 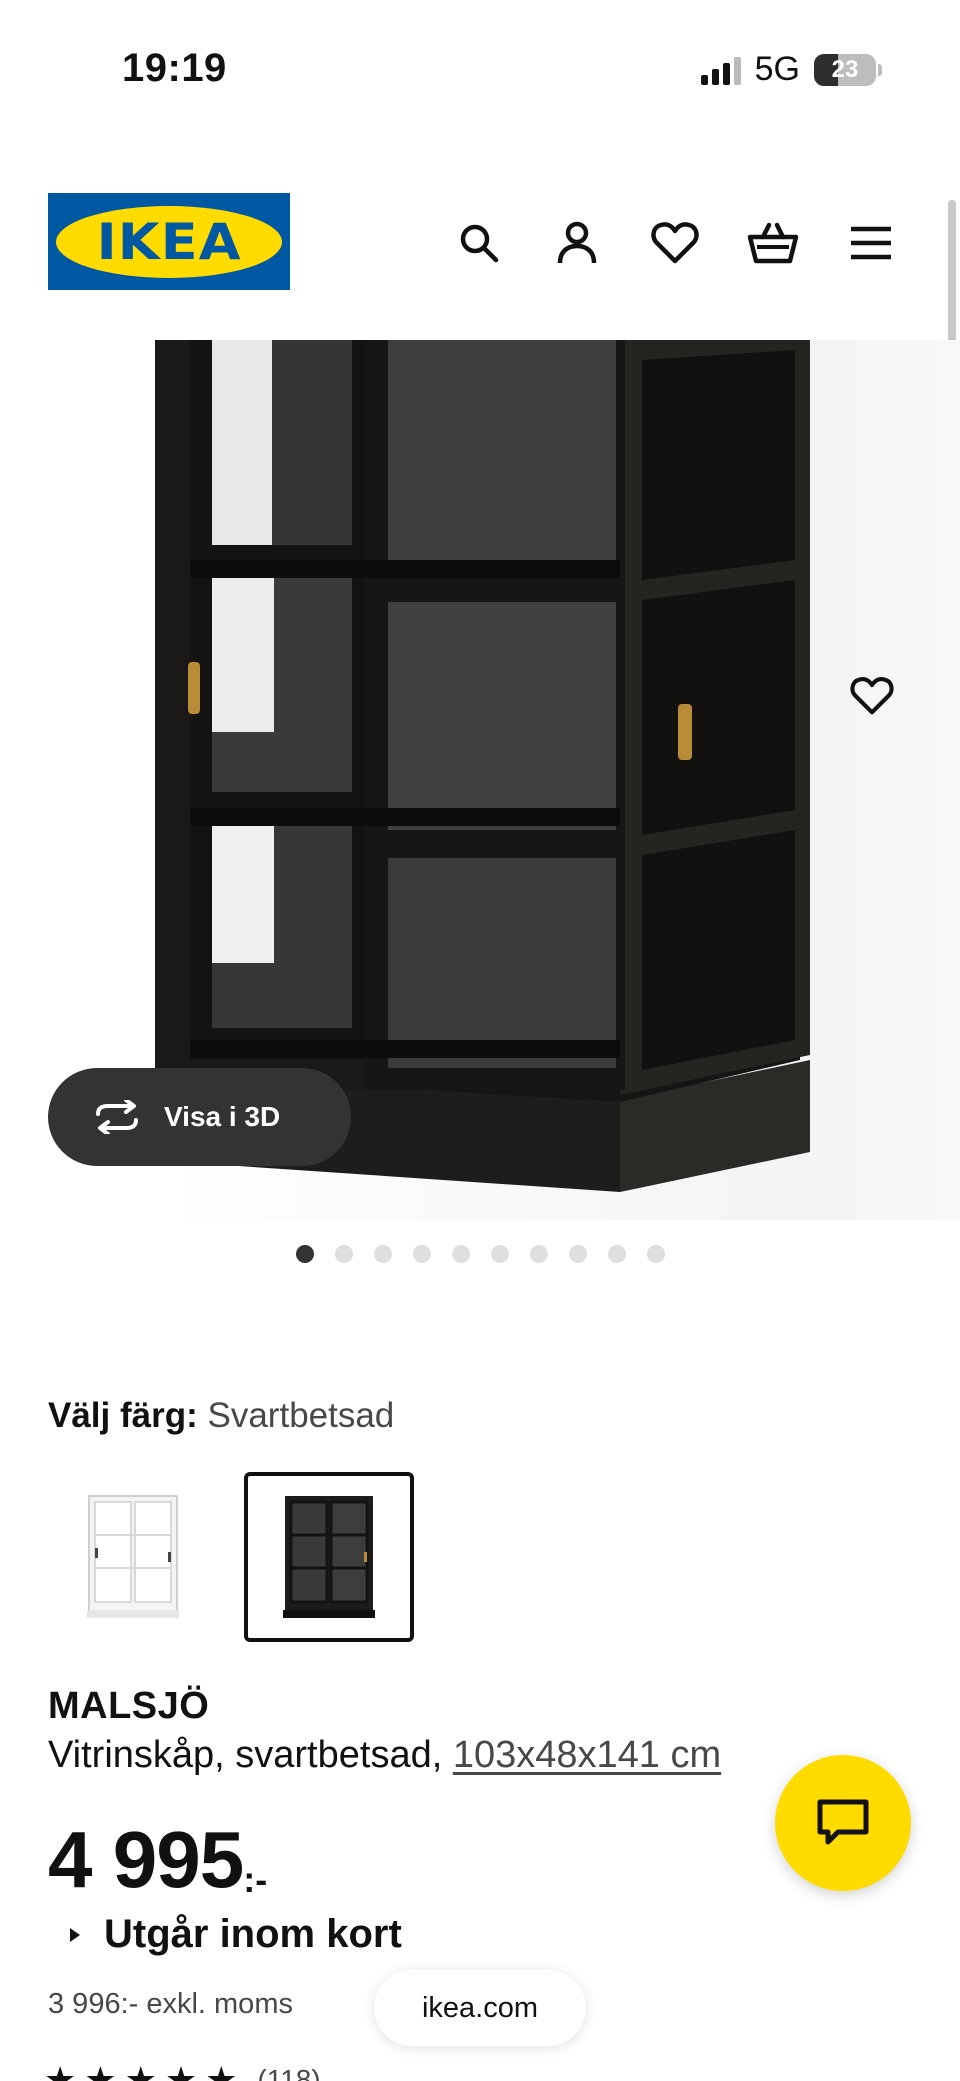 What do you see at coordinates (253, 1934) in the screenshot?
I see `availability-text: Utgår inom kort` at bounding box center [253, 1934].